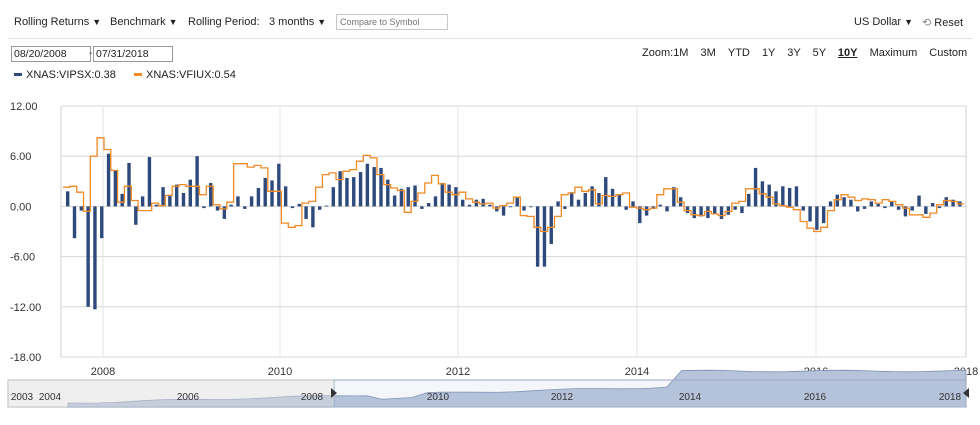 The image size is (980, 425). I want to click on rolling-returns-label: Rolling Returns, so click(52, 22).